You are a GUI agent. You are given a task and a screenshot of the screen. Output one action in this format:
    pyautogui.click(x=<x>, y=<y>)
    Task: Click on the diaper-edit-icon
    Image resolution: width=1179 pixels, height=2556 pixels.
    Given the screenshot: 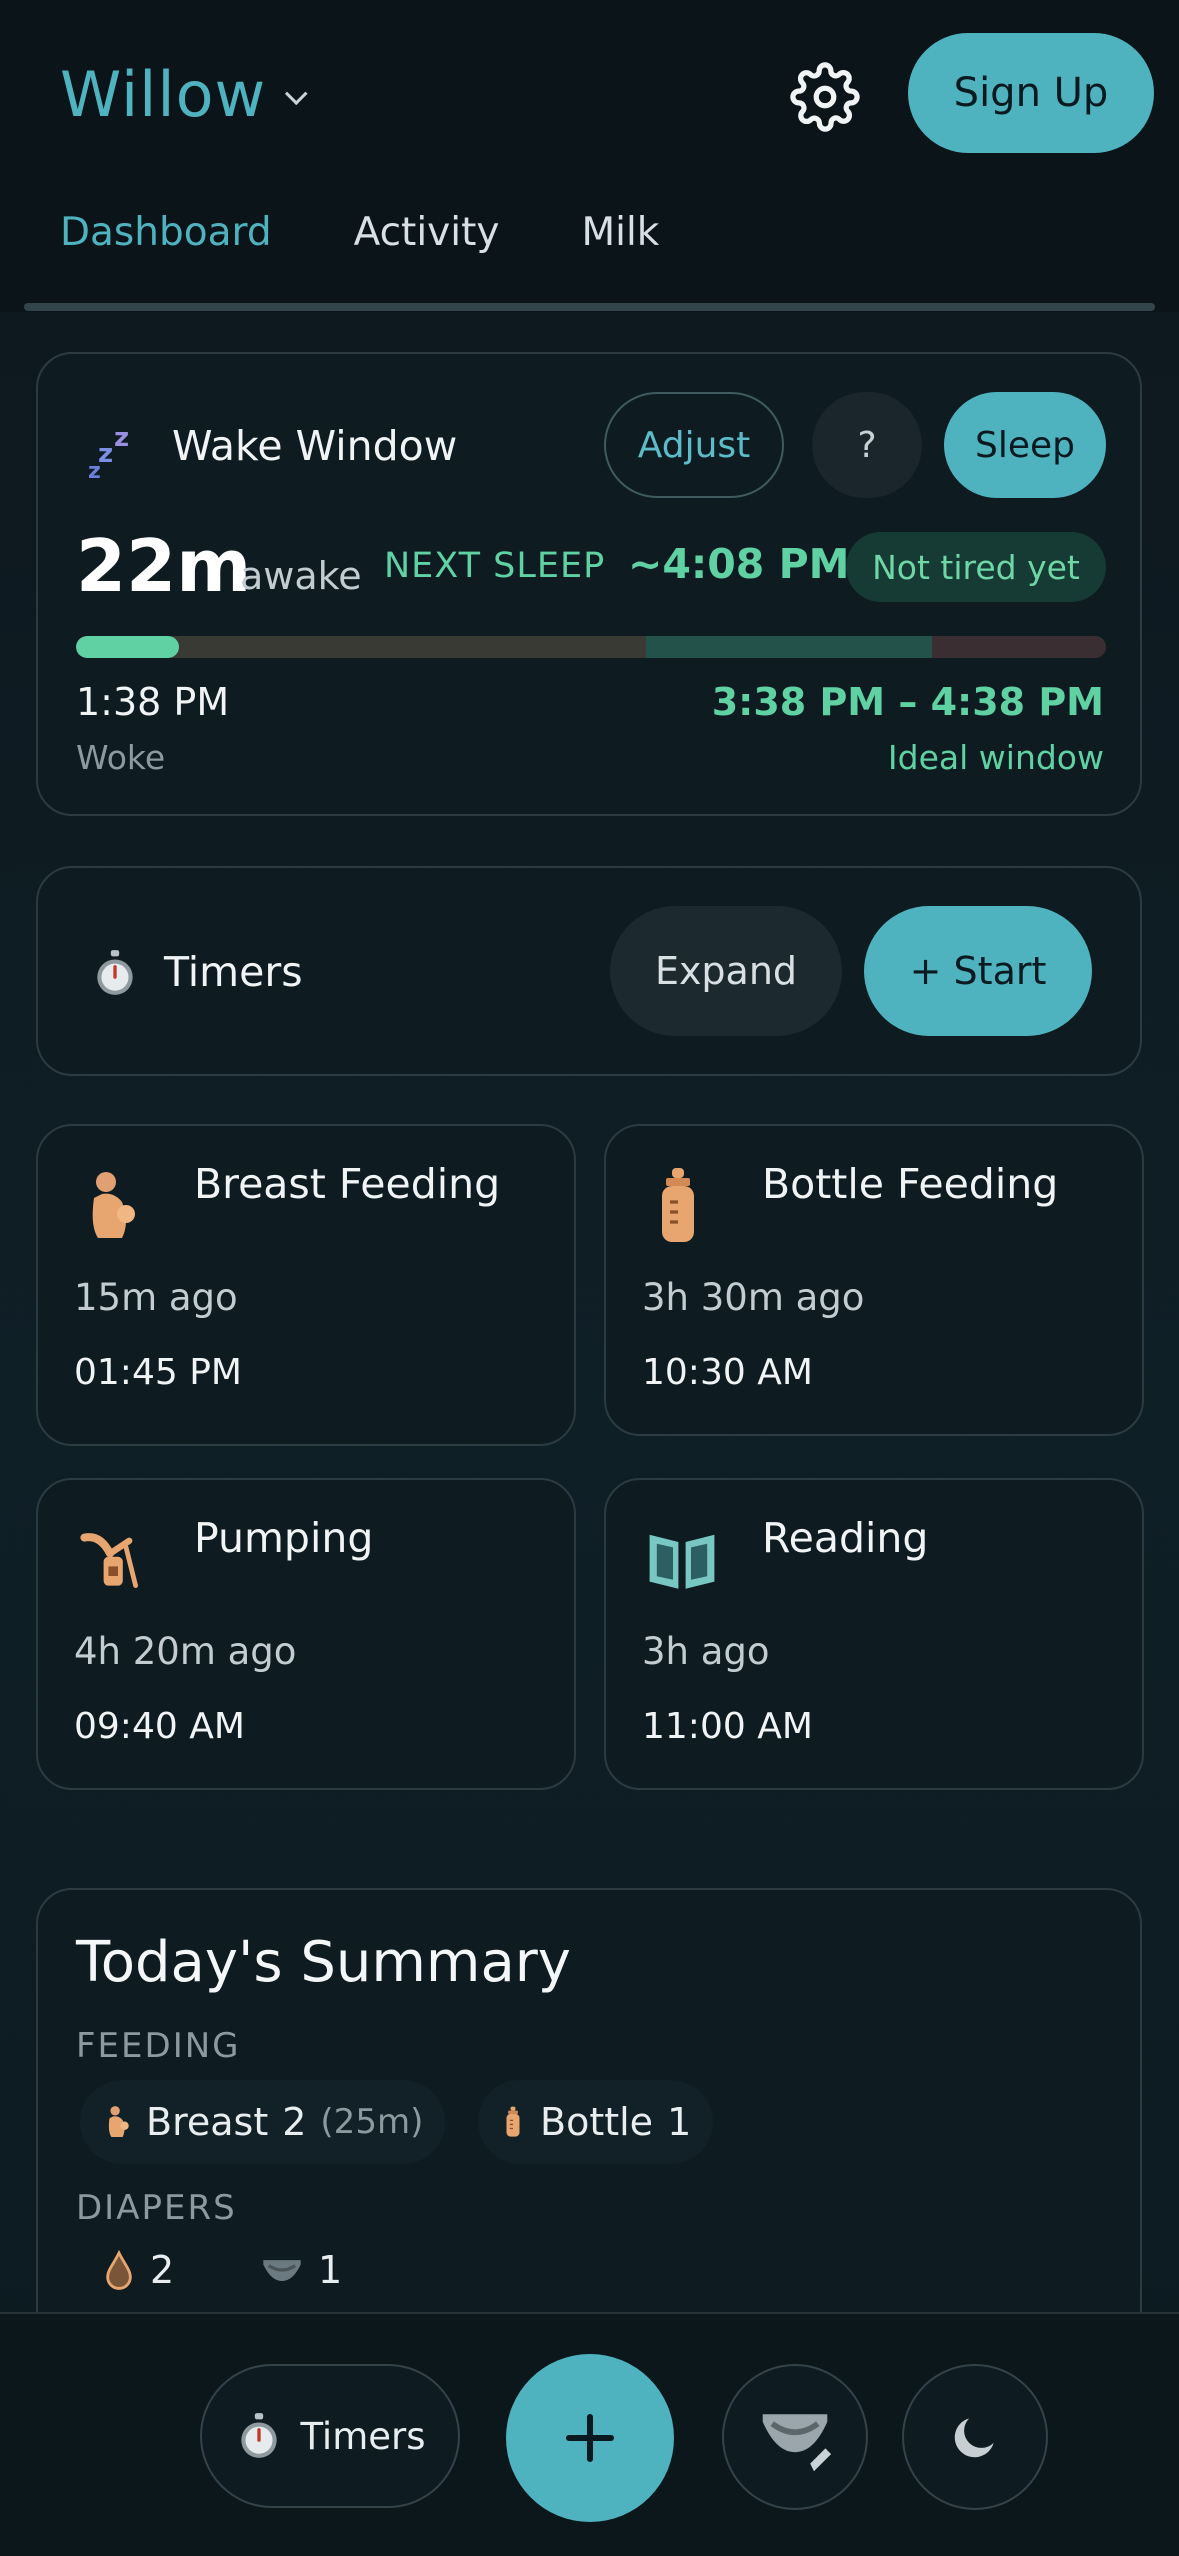 What is the action you would take?
    pyautogui.click(x=797, y=2443)
    